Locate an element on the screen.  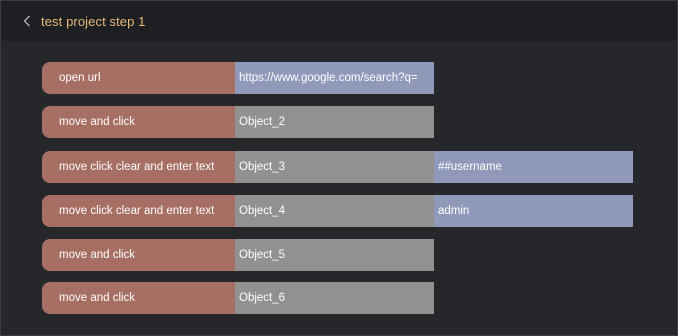
step-row: move and click Object_6 is located at coordinates (342, 298).